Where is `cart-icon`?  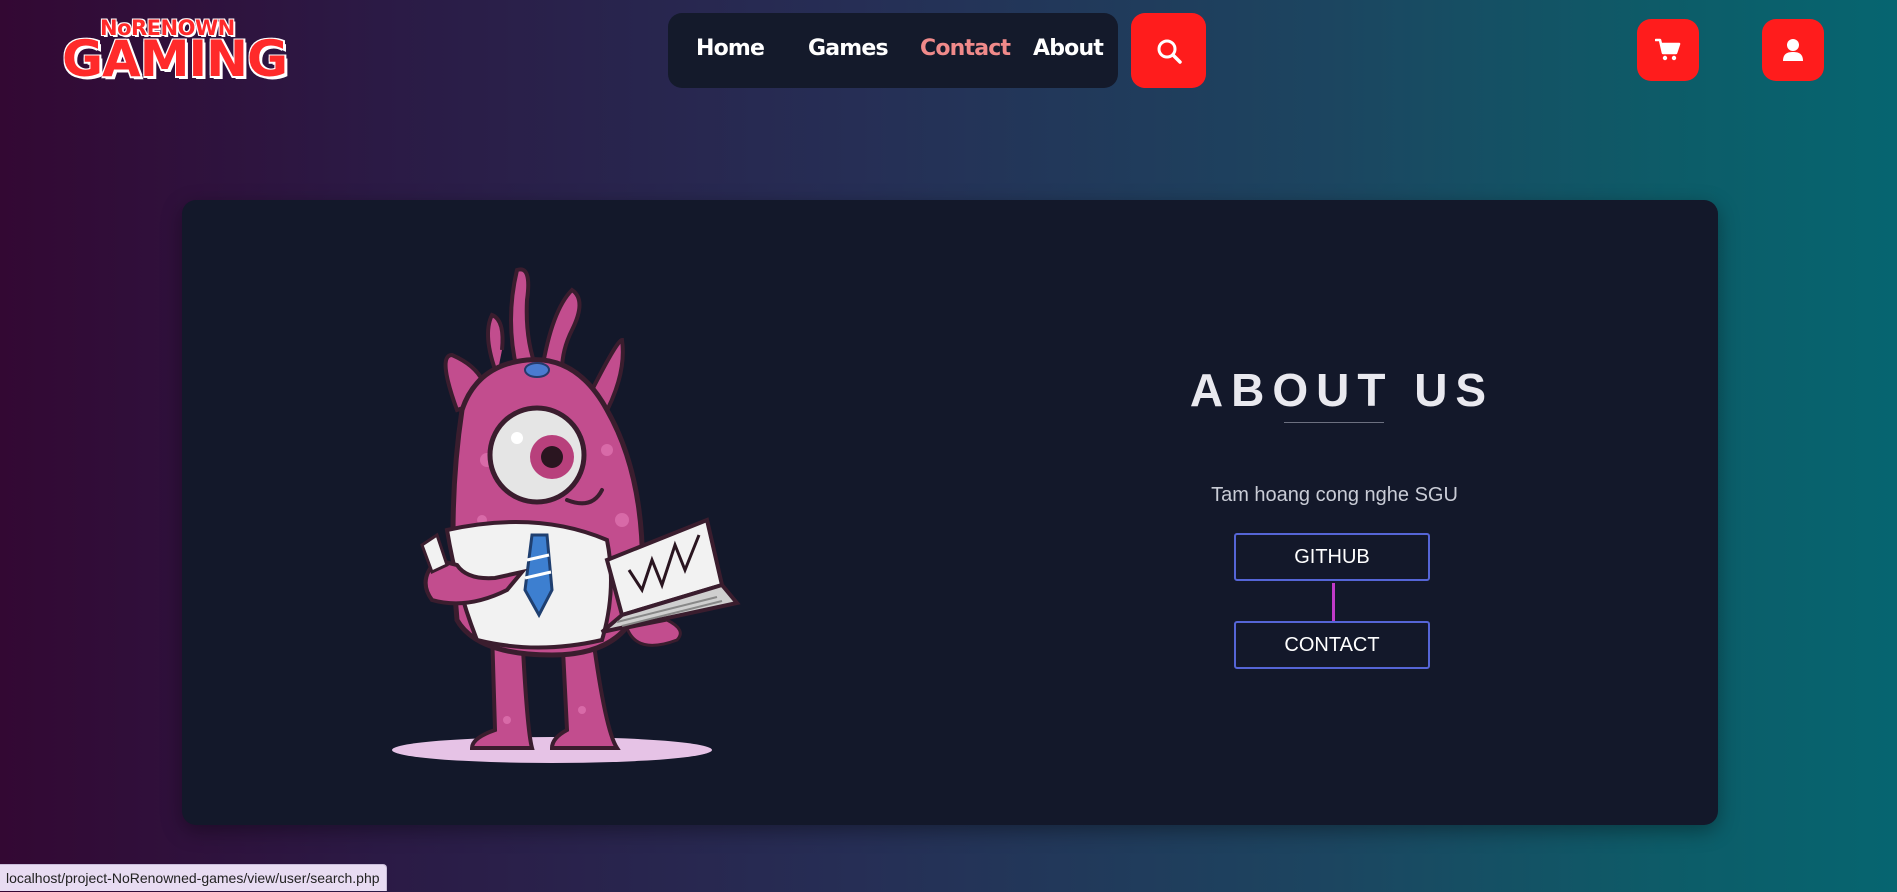 cart-icon is located at coordinates (1668, 49).